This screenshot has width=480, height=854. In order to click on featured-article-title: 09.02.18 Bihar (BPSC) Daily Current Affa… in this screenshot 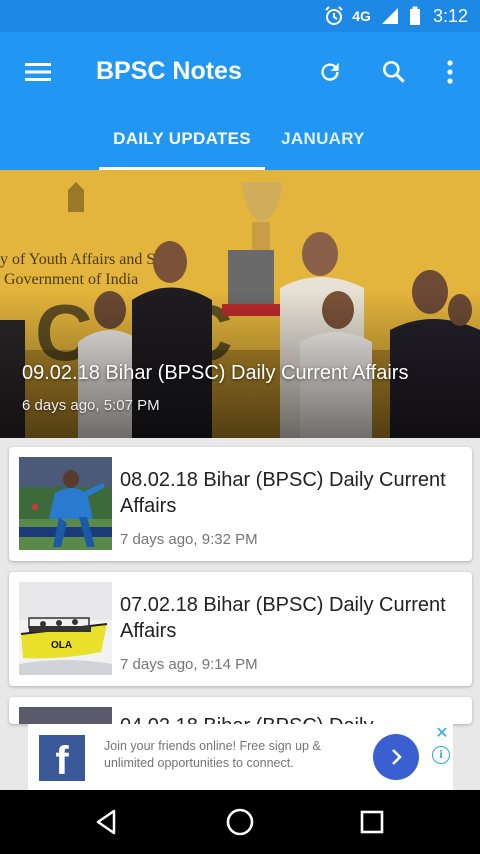, I will do `click(215, 373)`.